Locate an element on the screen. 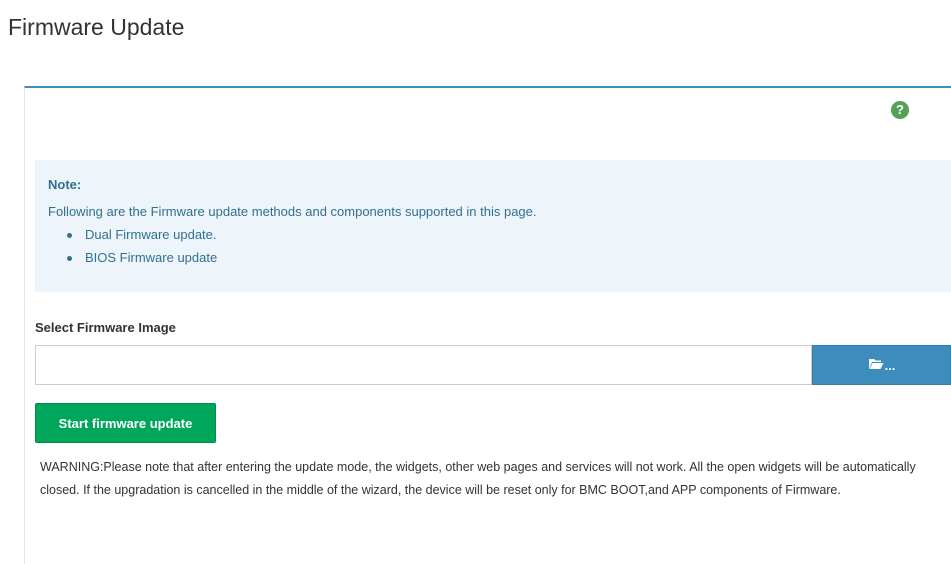 The image size is (951, 564). warning-prefix: WARNING: is located at coordinates (72, 467).